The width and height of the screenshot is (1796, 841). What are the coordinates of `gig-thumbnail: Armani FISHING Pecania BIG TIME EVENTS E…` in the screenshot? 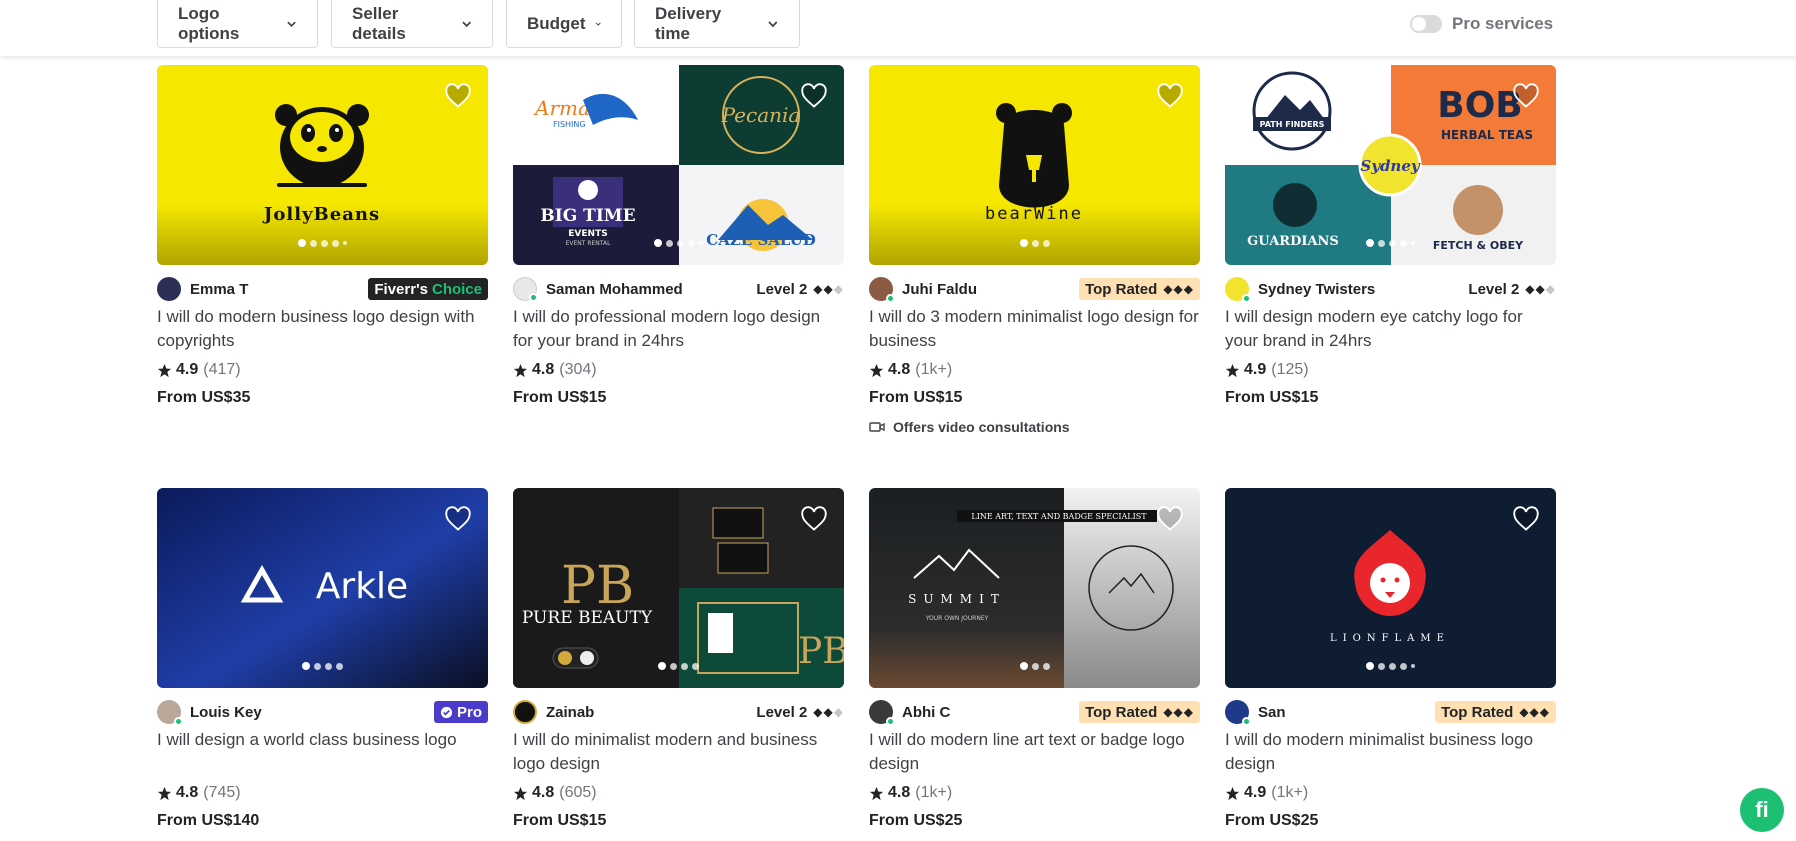 It's located at (678, 165).